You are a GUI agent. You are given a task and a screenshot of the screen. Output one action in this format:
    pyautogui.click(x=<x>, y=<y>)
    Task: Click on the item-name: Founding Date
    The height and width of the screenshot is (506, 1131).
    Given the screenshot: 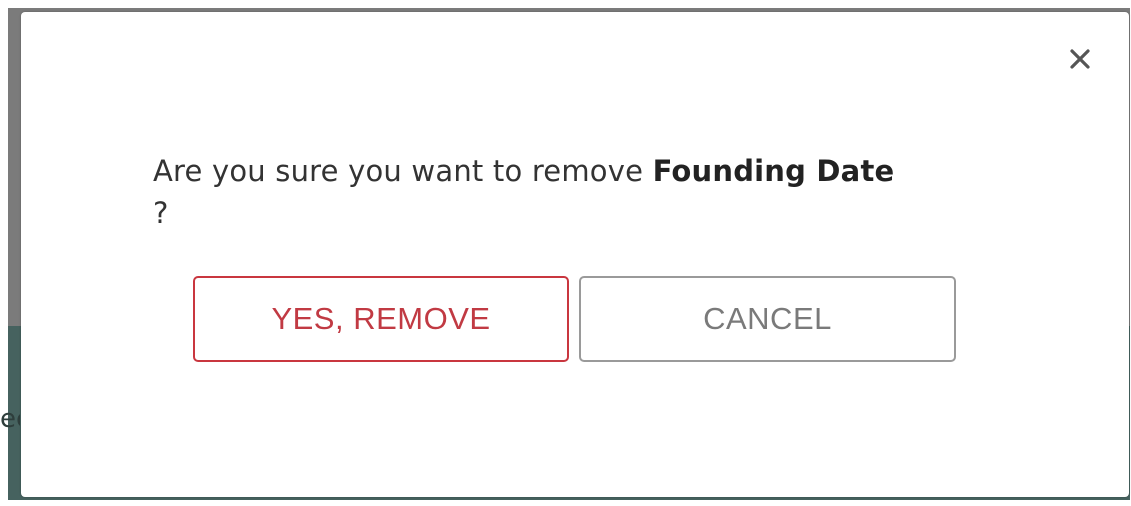 What is the action you would take?
    pyautogui.click(x=773, y=171)
    